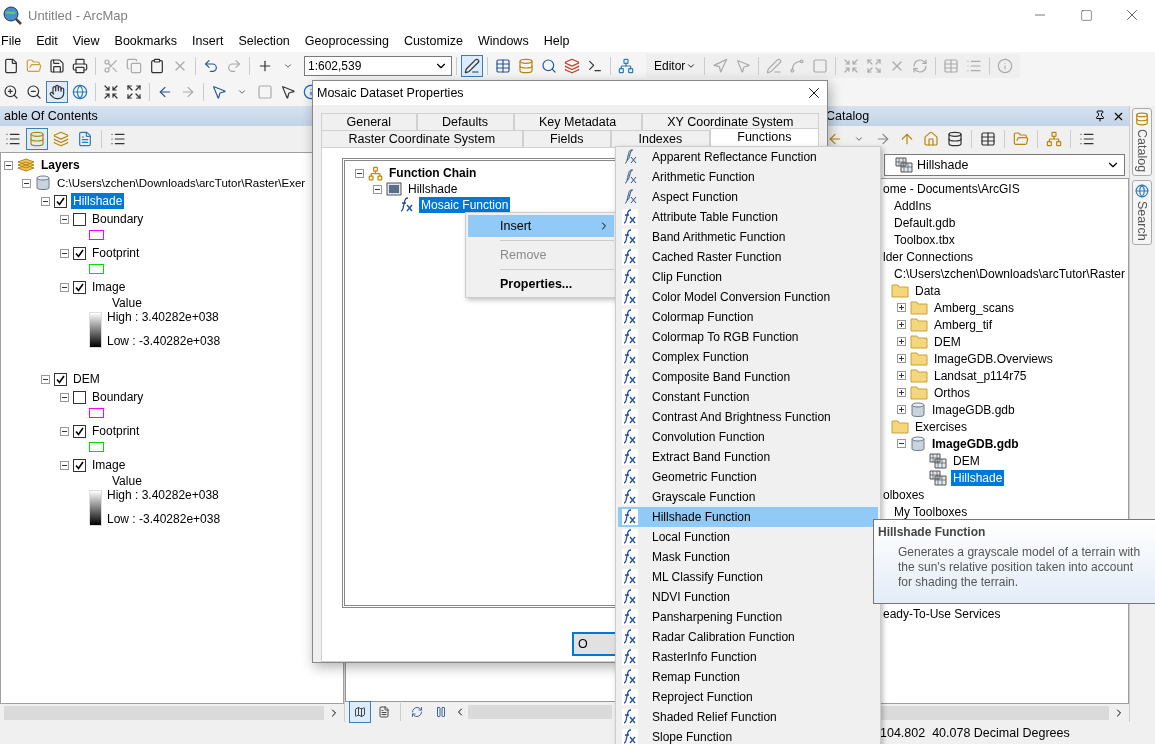 Image resolution: width=1155 pixels, height=744 pixels. I want to click on tree-item: ome - Documents\ArcGIS, so click(951, 188).